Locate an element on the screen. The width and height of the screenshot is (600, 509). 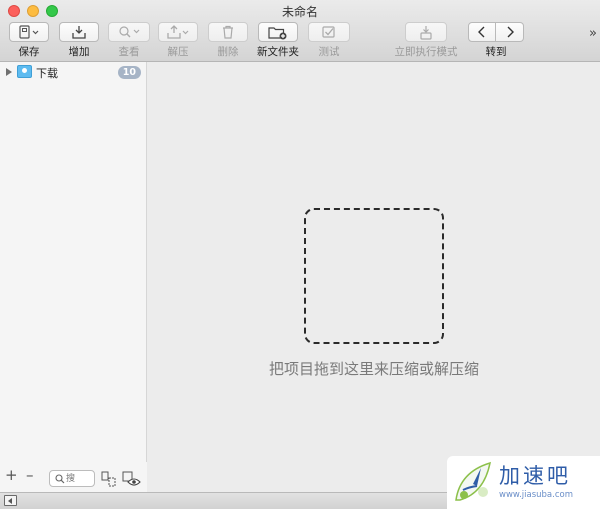
new-folder-button-face is located at coordinates (278, 32).